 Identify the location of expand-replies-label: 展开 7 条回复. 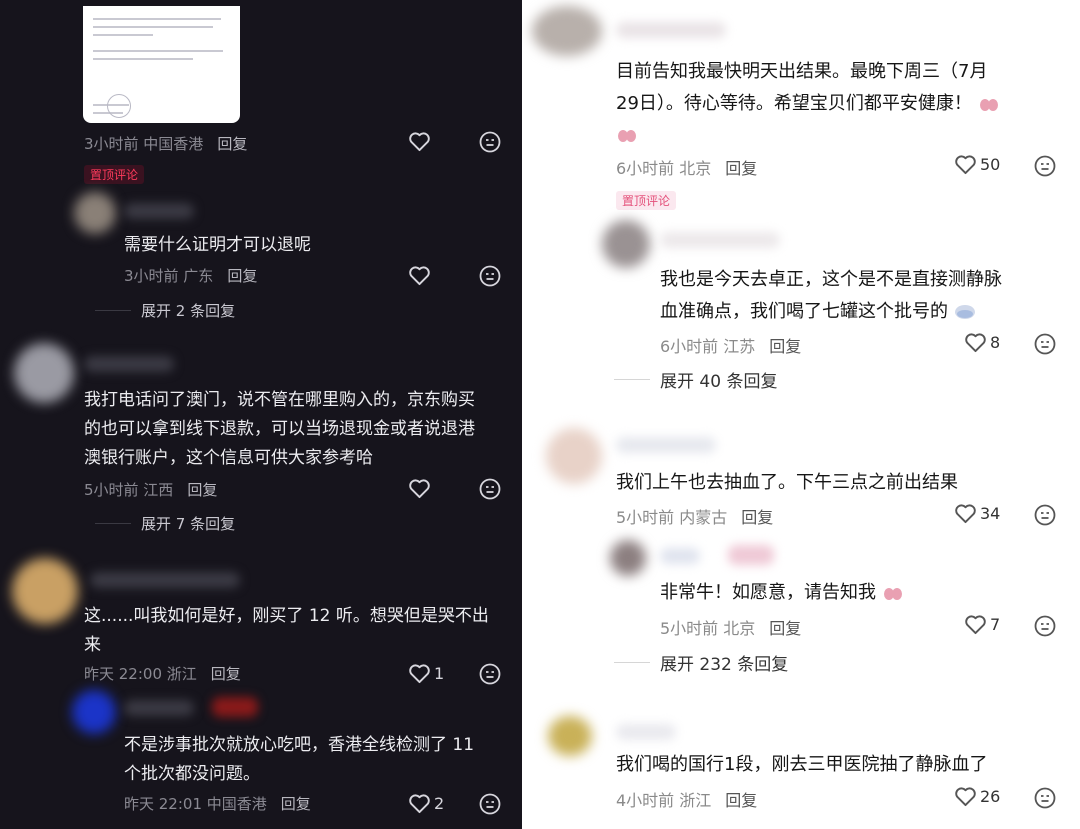
(188, 524).